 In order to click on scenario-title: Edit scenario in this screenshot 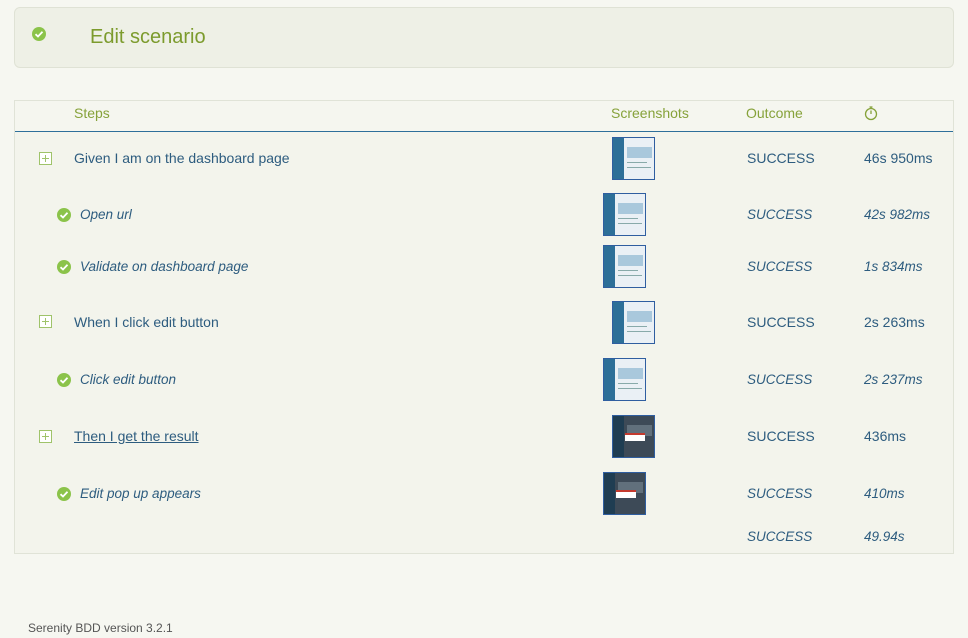, I will do `click(148, 37)`.